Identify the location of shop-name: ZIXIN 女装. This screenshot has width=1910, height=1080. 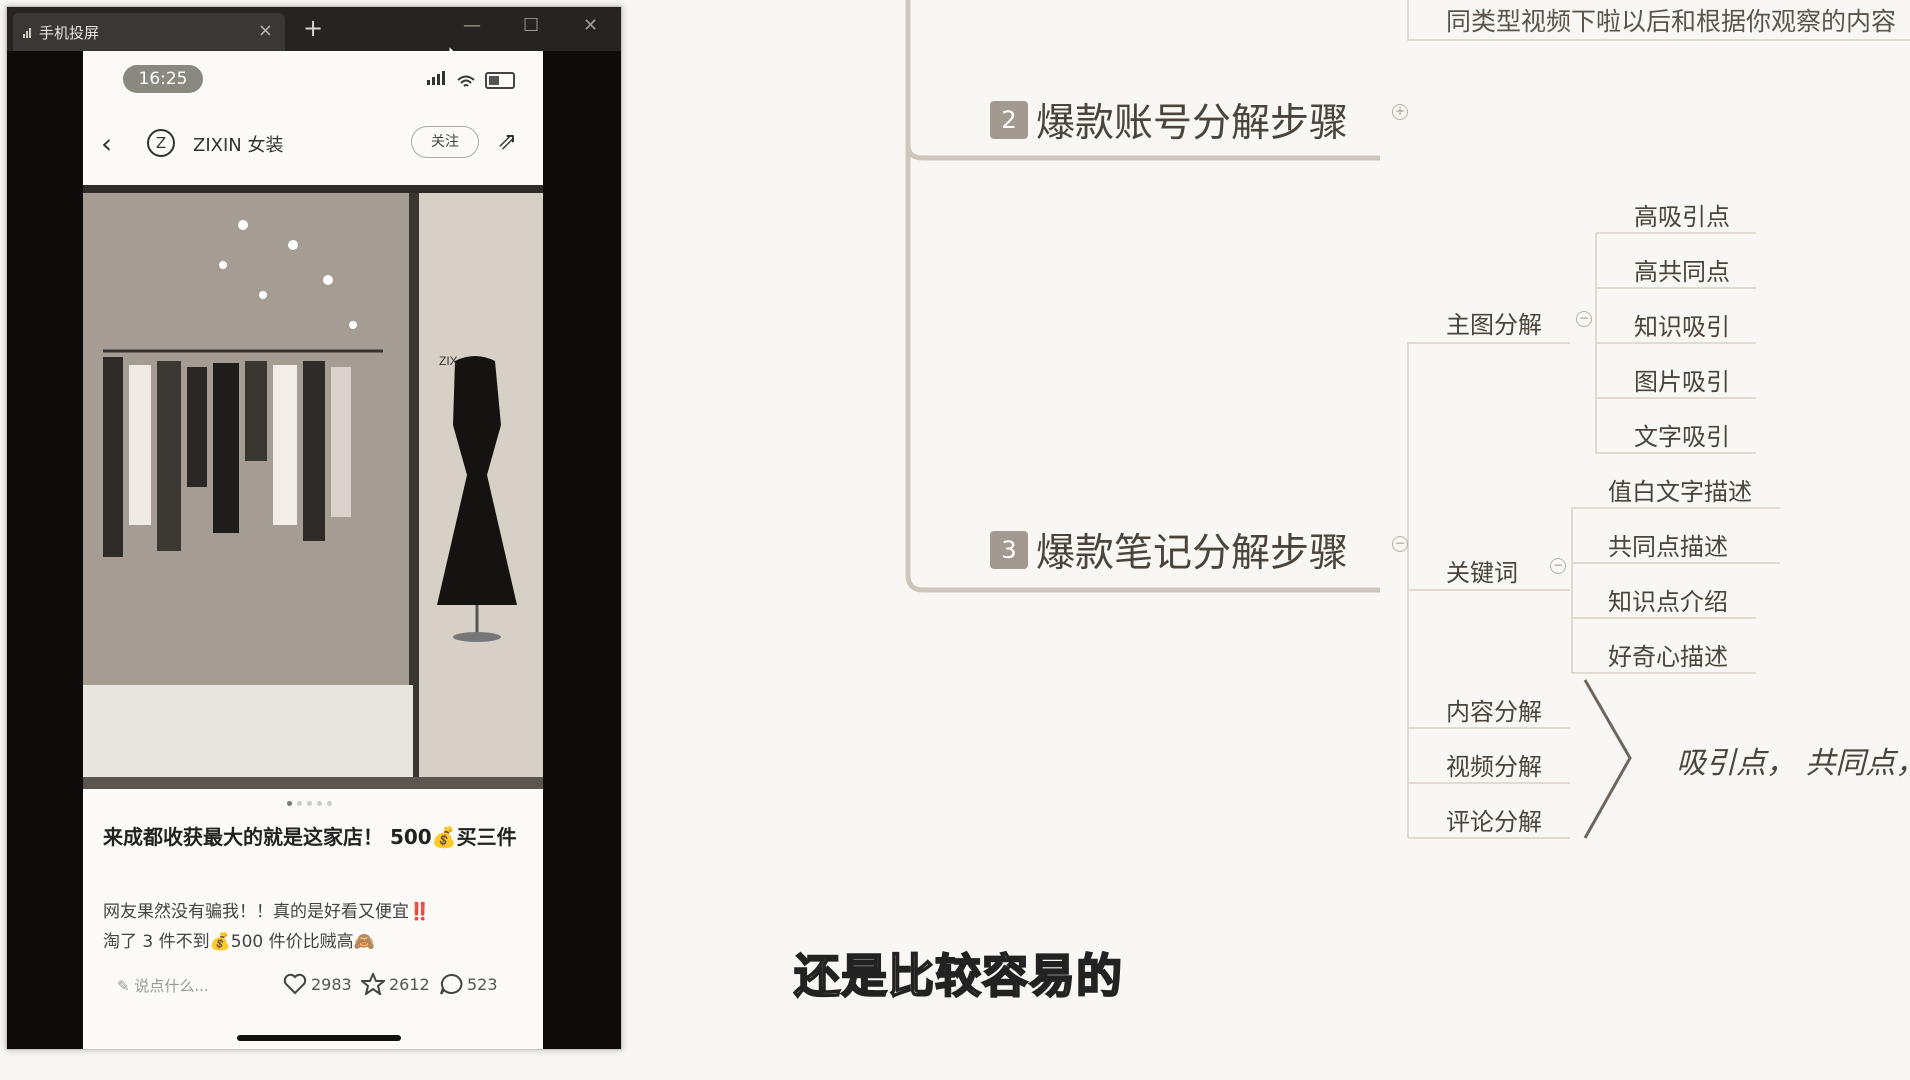
(238, 144).